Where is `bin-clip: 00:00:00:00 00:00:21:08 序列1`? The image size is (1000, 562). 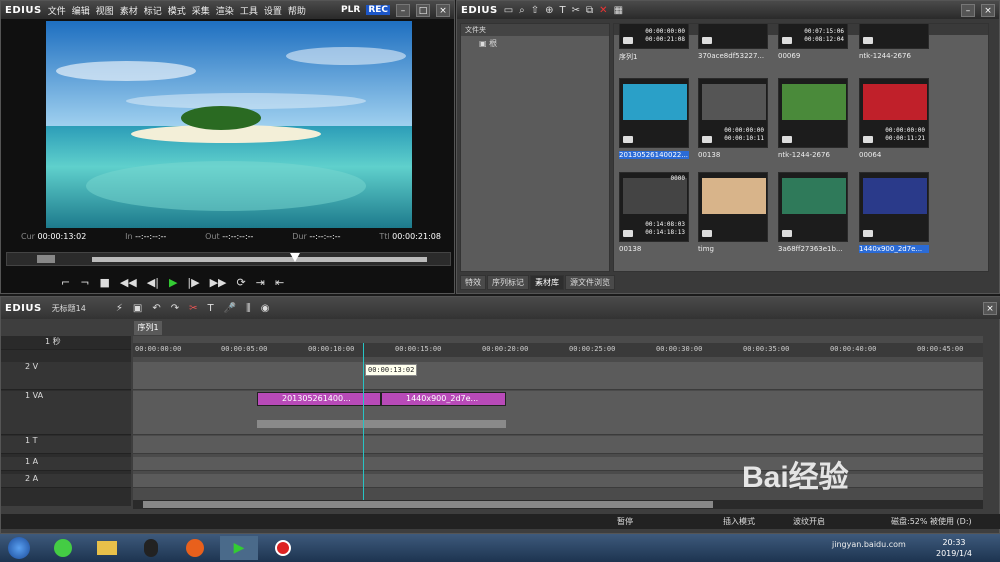 bin-clip: 00:00:00:00 00:00:21:08 序列1 is located at coordinates (654, 43).